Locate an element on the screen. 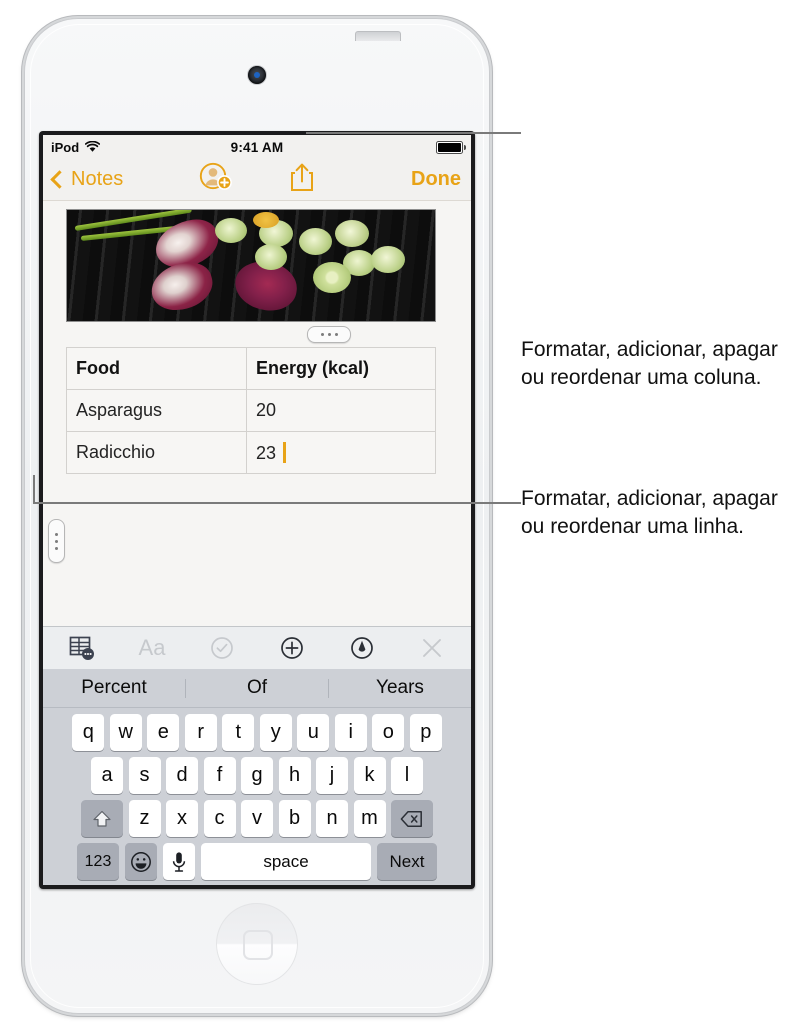 The width and height of the screenshot is (798, 1032). share-icon is located at coordinates (302, 179).